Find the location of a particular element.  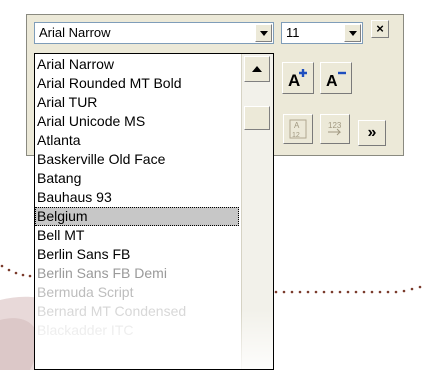

font-name-dropdown-button is located at coordinates (263, 33).